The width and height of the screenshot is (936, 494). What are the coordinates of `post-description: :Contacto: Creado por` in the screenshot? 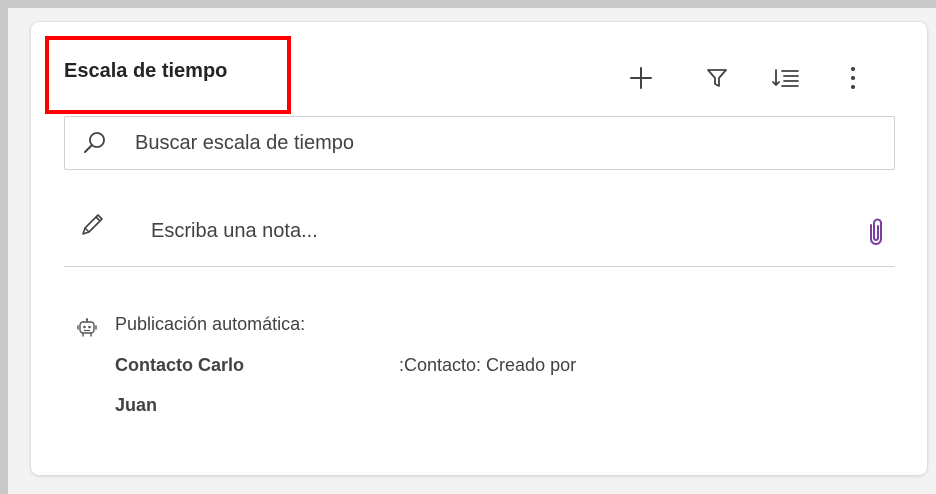 It's located at (488, 365).